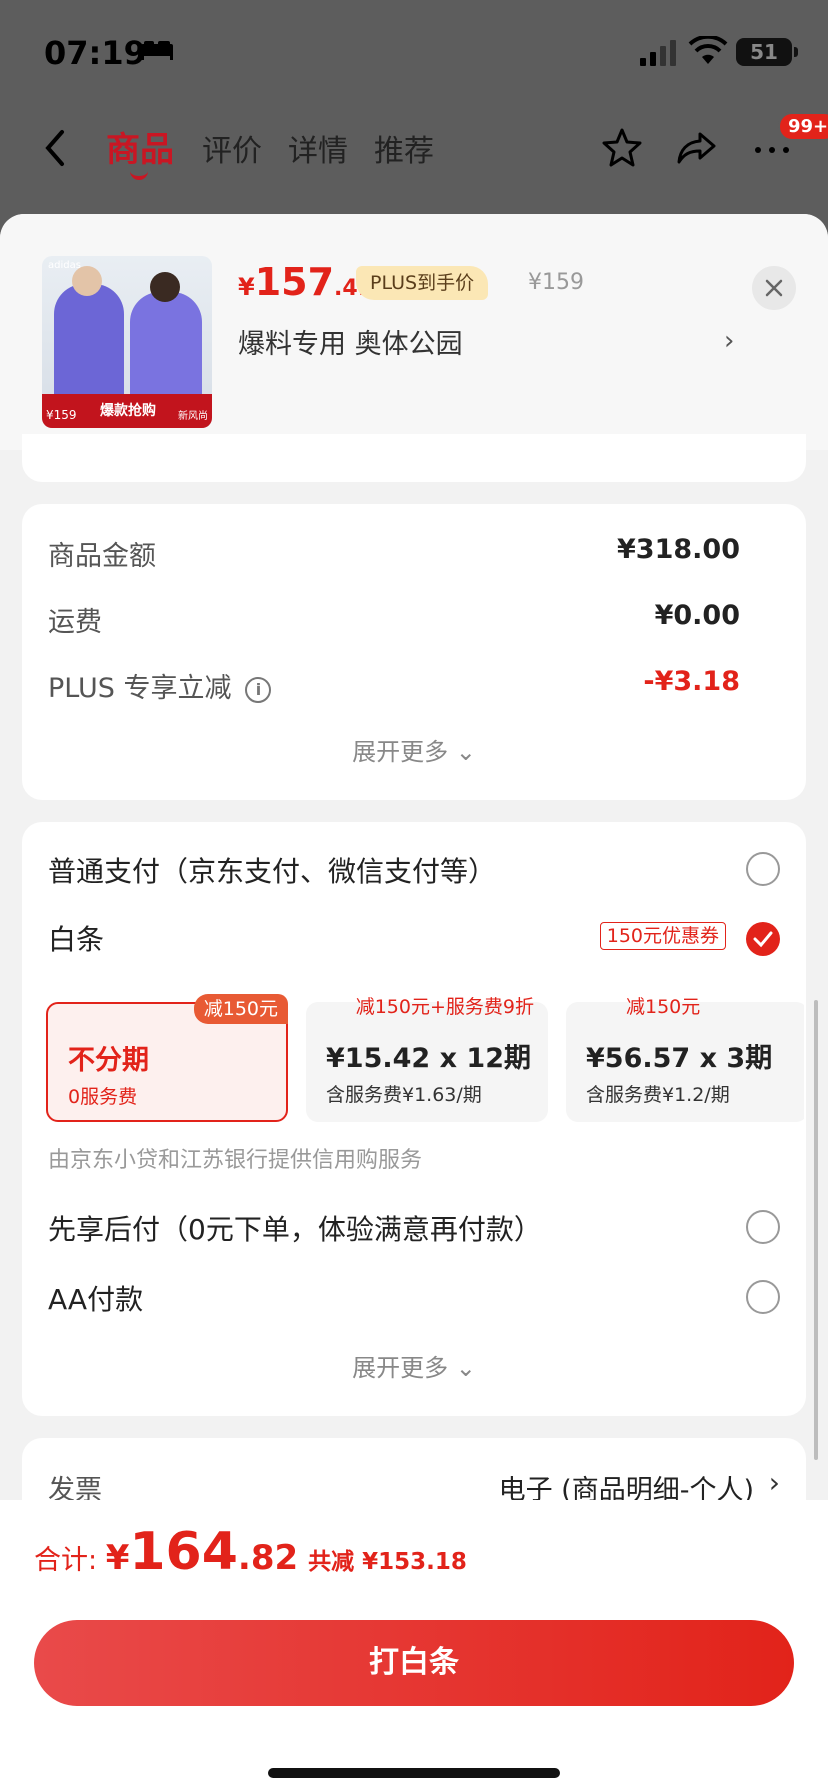 Image resolution: width=828 pixels, height=1792 pixels. Describe the element at coordinates (193, 416) in the screenshot. I see `thumb-band-tag: 新风尚` at that location.